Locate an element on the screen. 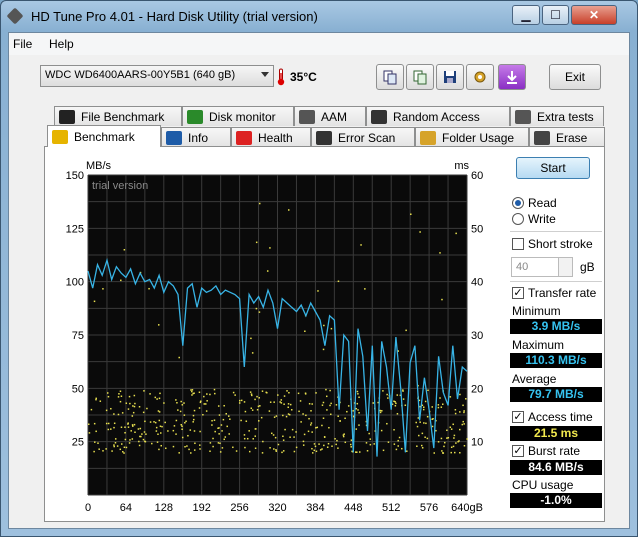  tab-health: Health is located at coordinates (271, 137).